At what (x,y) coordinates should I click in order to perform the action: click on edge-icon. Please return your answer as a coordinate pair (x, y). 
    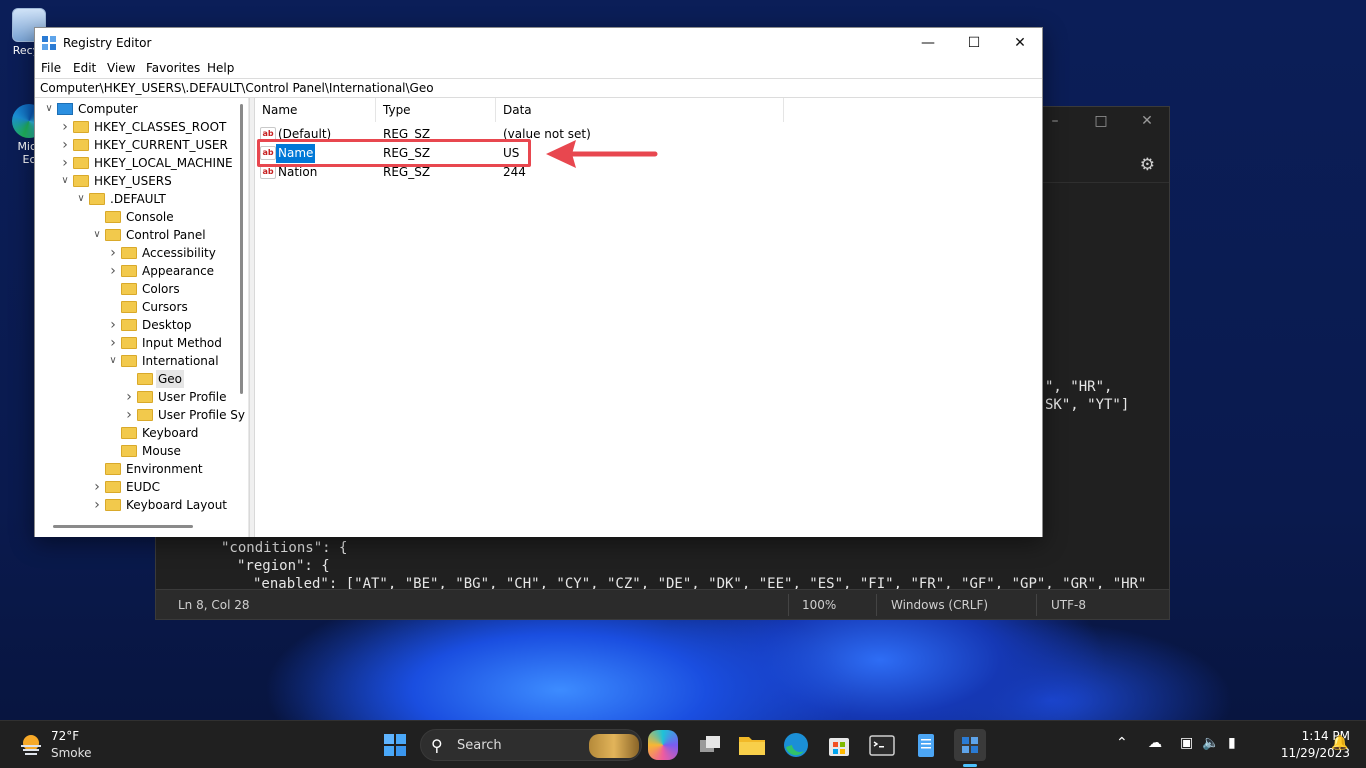
    Looking at the image, I should click on (796, 745).